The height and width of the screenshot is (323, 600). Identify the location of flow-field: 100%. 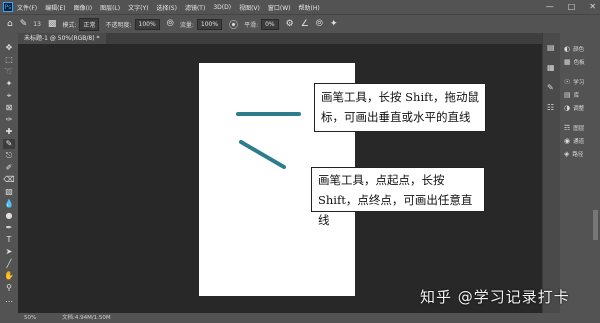
(209, 24).